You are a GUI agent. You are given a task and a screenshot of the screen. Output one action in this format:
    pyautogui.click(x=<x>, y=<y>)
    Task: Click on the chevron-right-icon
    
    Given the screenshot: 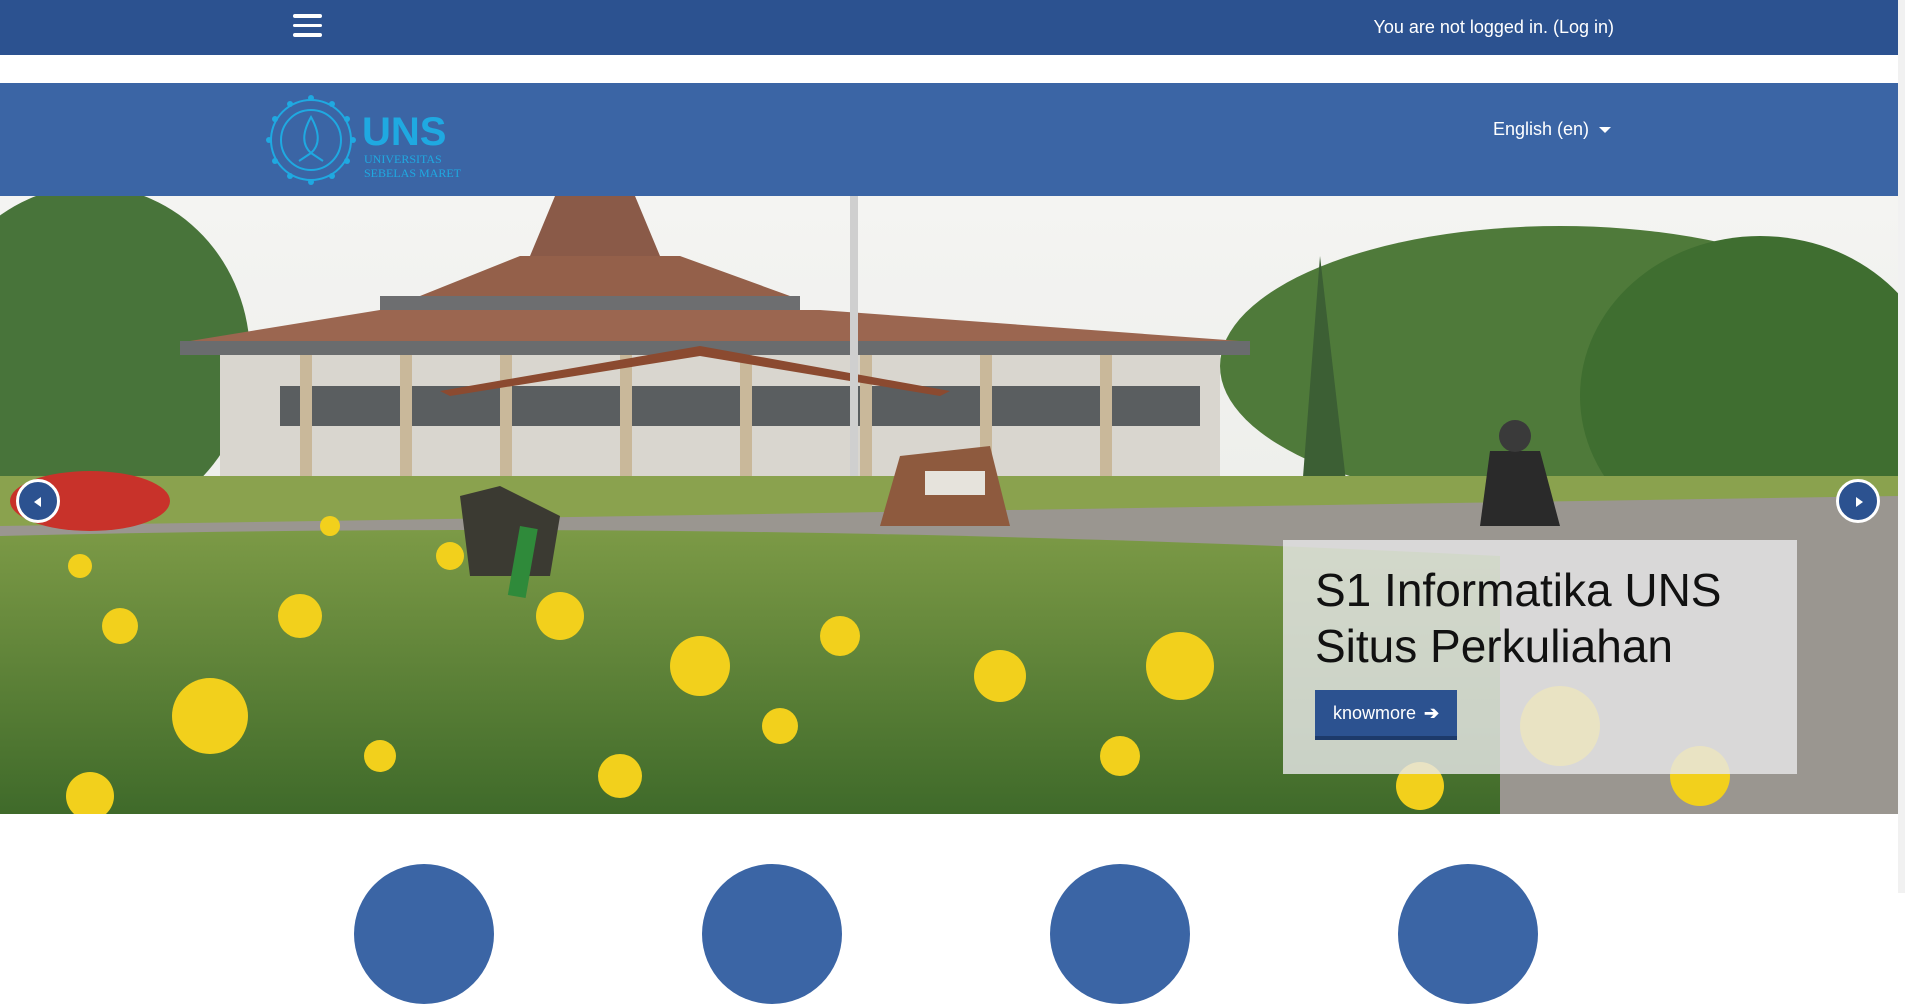 What is the action you would take?
    pyautogui.click(x=1859, y=502)
    